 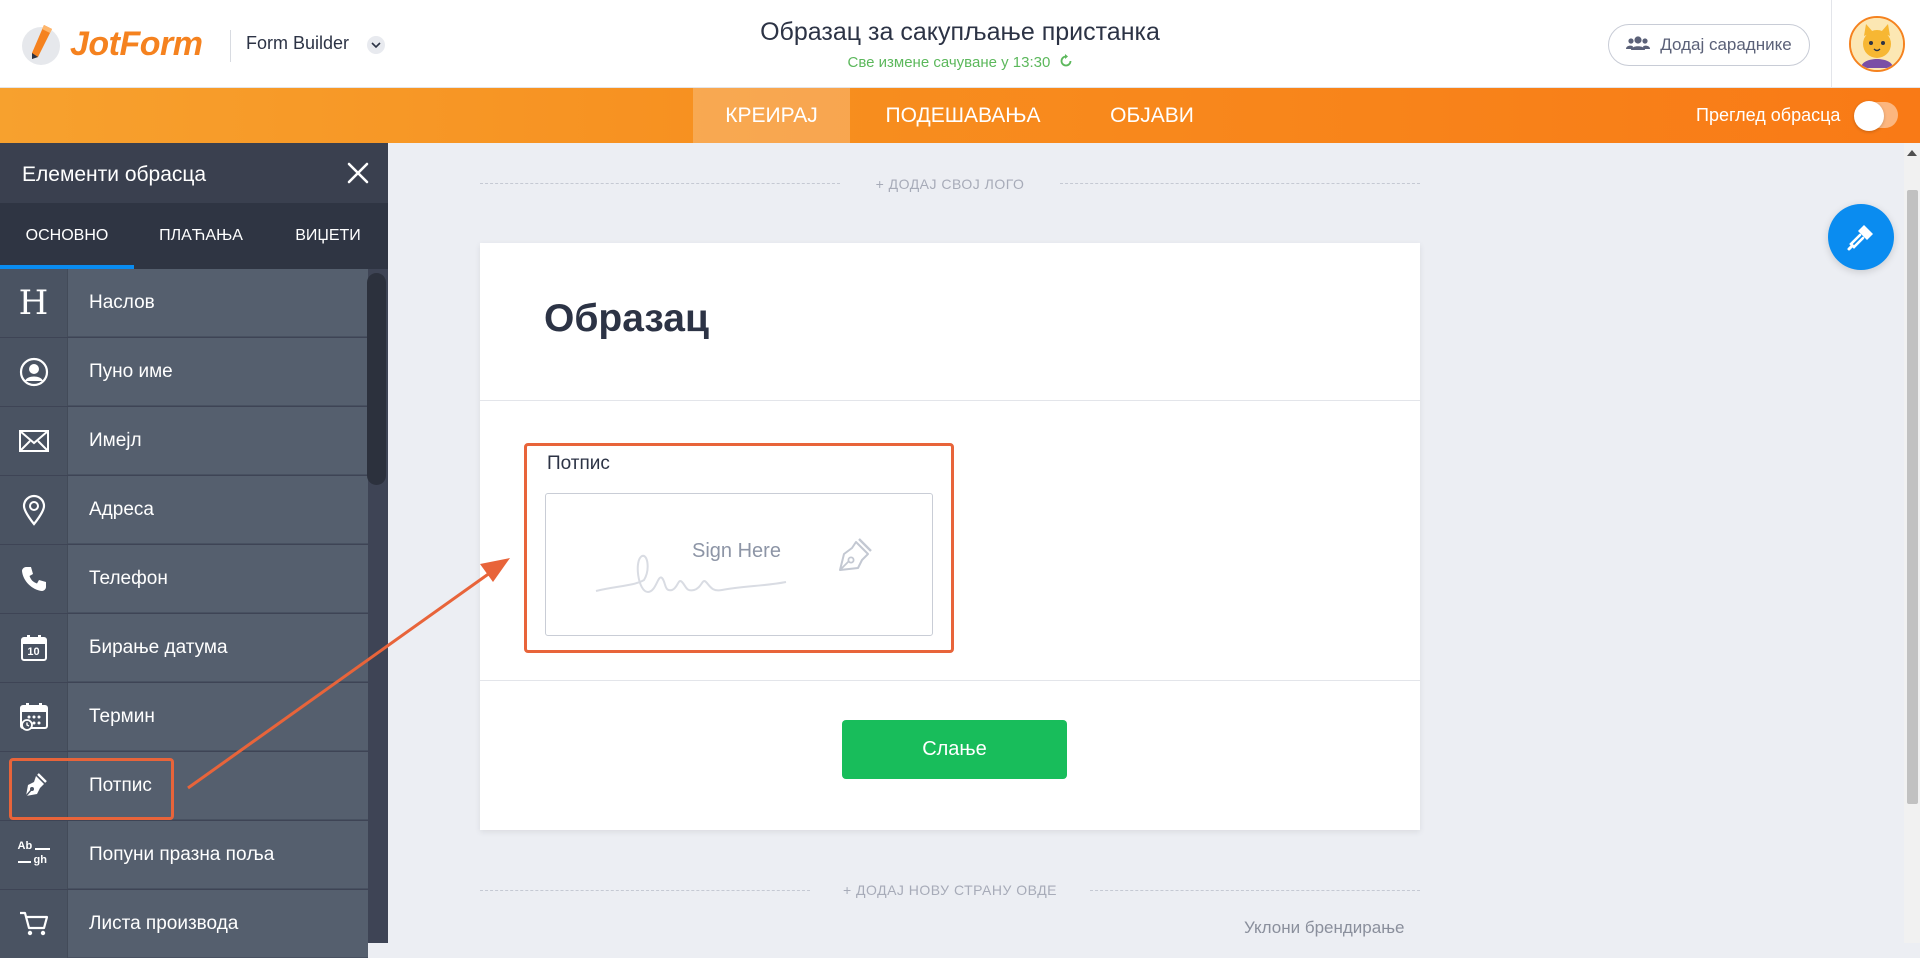 What do you see at coordinates (131, 371) in the screenshot?
I see `element-label: Пуно име` at bounding box center [131, 371].